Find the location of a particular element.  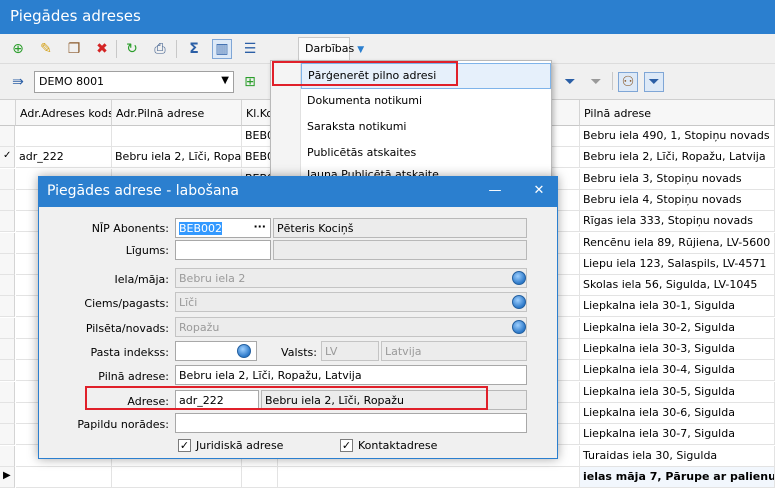

actions-menu-label: Darbības is located at coordinates (330, 48).